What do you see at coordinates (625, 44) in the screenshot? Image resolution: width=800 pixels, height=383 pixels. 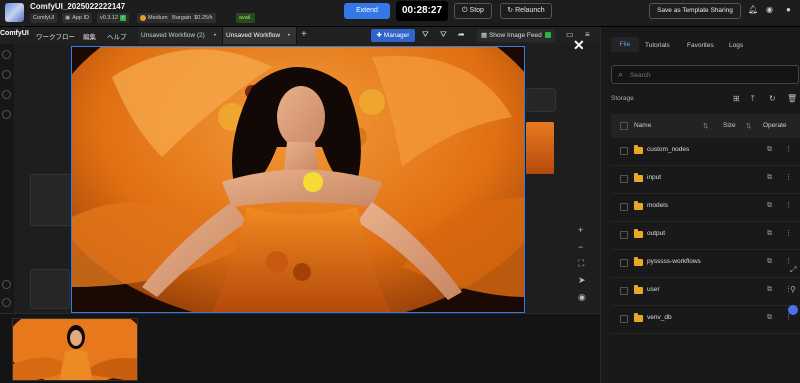 I see `tab-file: File` at bounding box center [625, 44].